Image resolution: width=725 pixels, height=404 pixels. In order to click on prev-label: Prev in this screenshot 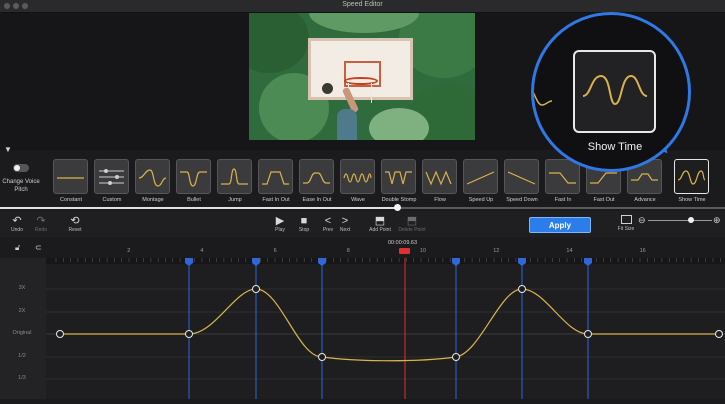, I will do `click(328, 230)`.